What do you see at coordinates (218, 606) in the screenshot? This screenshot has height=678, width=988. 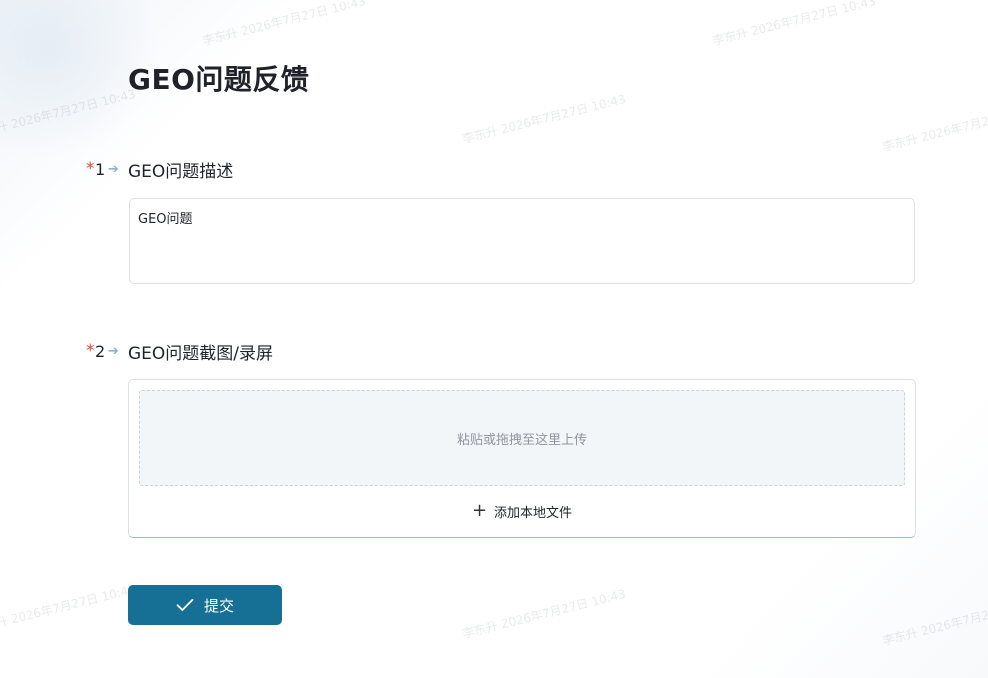 I see `submit-label: 提交` at bounding box center [218, 606].